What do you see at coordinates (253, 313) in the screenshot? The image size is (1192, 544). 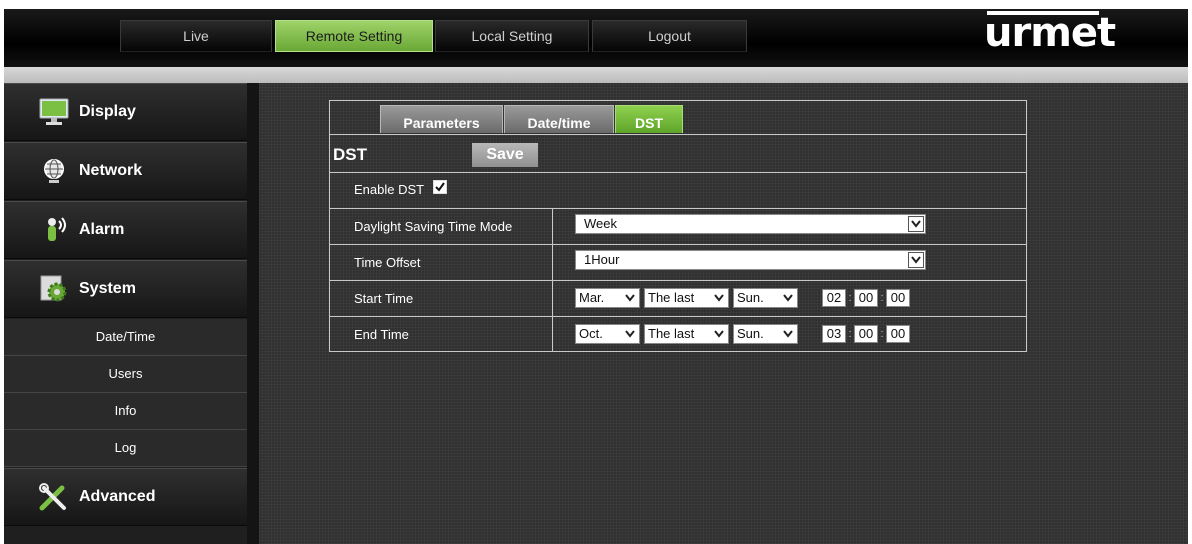 I see `sidebar-edge` at bounding box center [253, 313].